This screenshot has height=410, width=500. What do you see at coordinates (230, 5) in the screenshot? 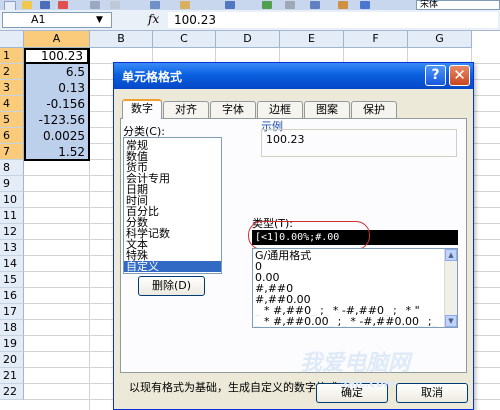
I see `undo-icon` at bounding box center [230, 5].